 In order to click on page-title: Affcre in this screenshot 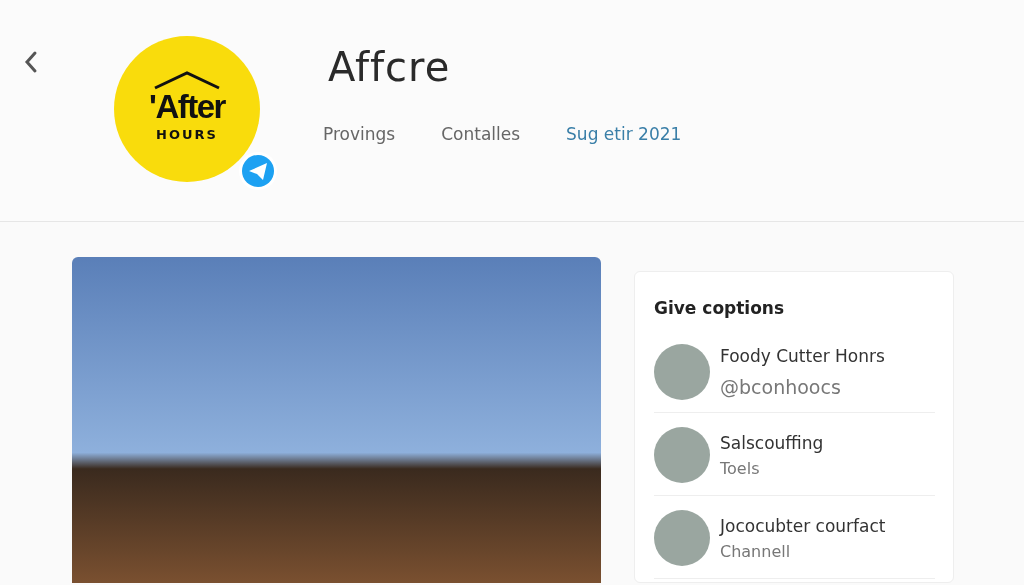, I will do `click(390, 67)`.